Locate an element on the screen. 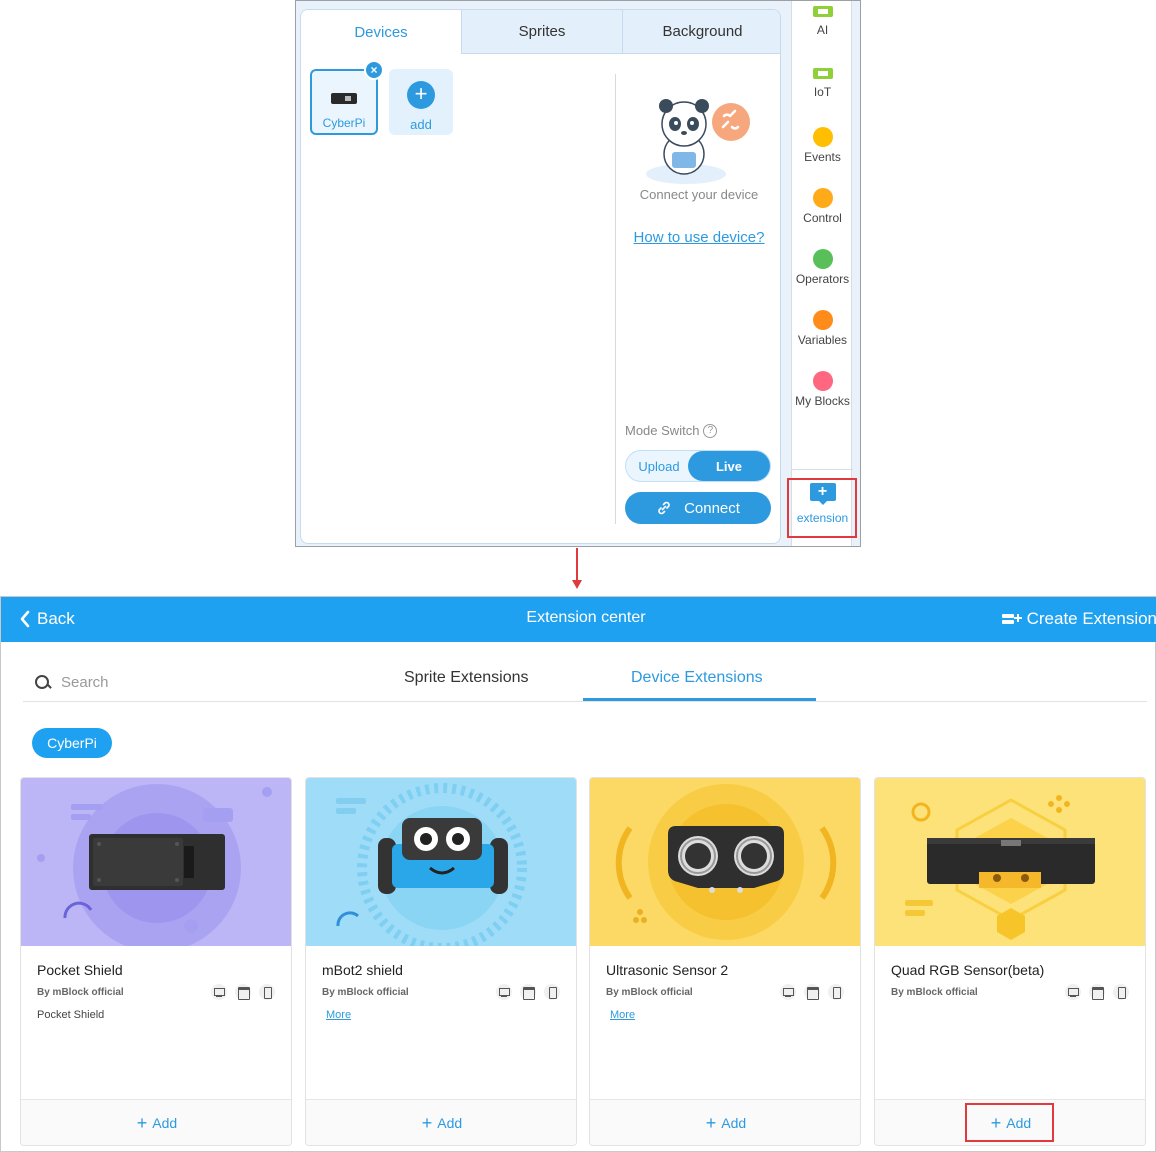  create-extension-icon is located at coordinates (1011, 619).